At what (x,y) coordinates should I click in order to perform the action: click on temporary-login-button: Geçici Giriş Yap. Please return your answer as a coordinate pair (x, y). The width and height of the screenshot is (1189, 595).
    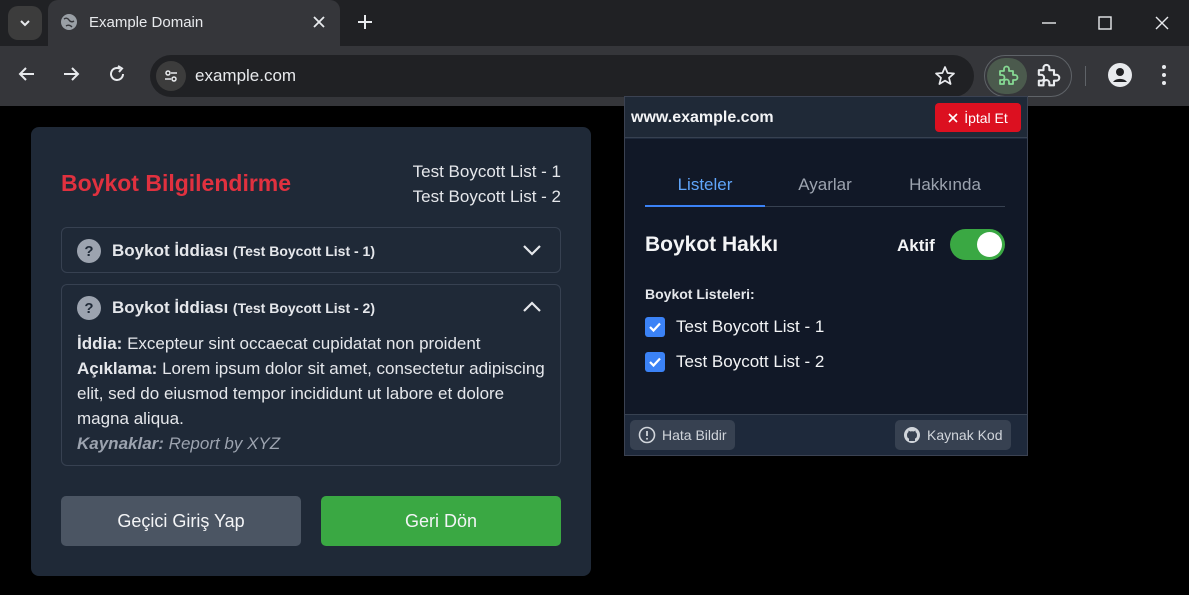
    Looking at the image, I should click on (181, 521).